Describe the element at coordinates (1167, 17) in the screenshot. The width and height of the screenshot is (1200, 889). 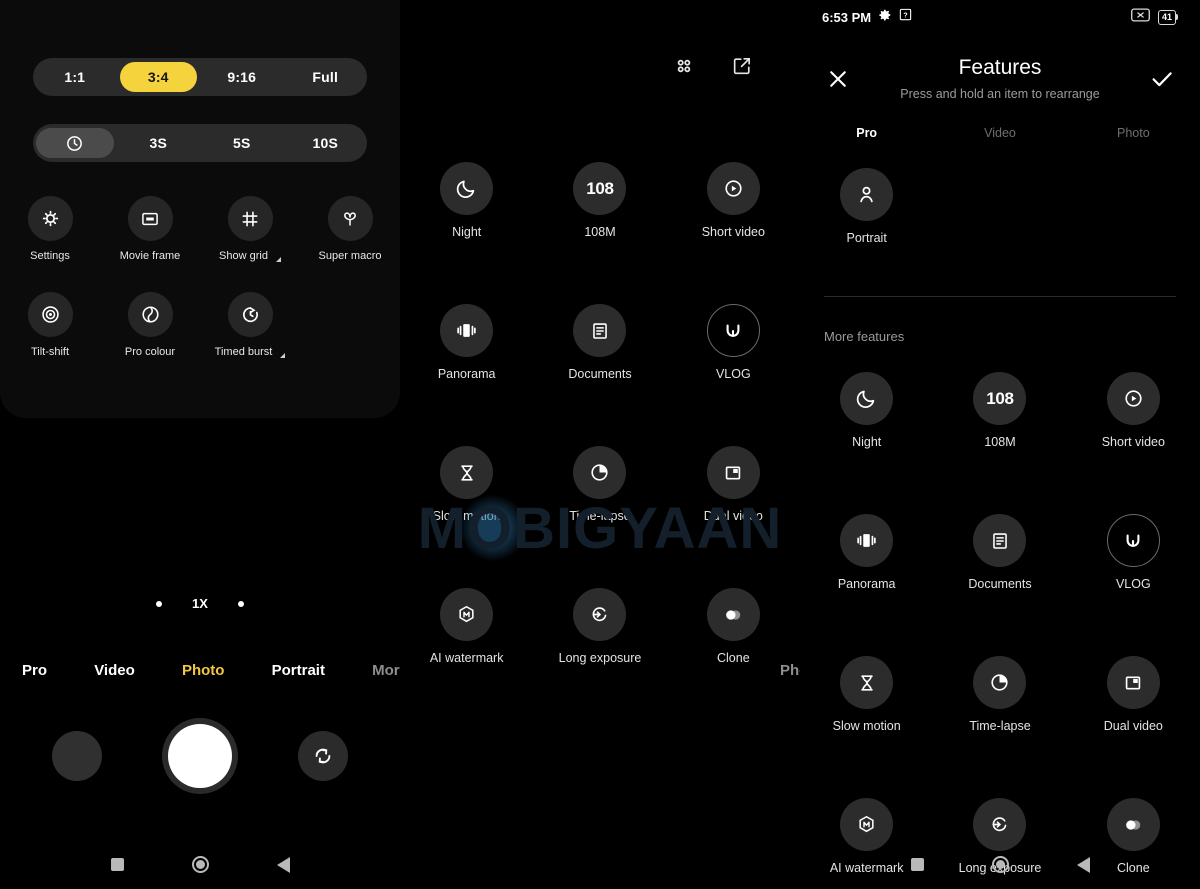
I see `battery-indicator: 41` at that location.